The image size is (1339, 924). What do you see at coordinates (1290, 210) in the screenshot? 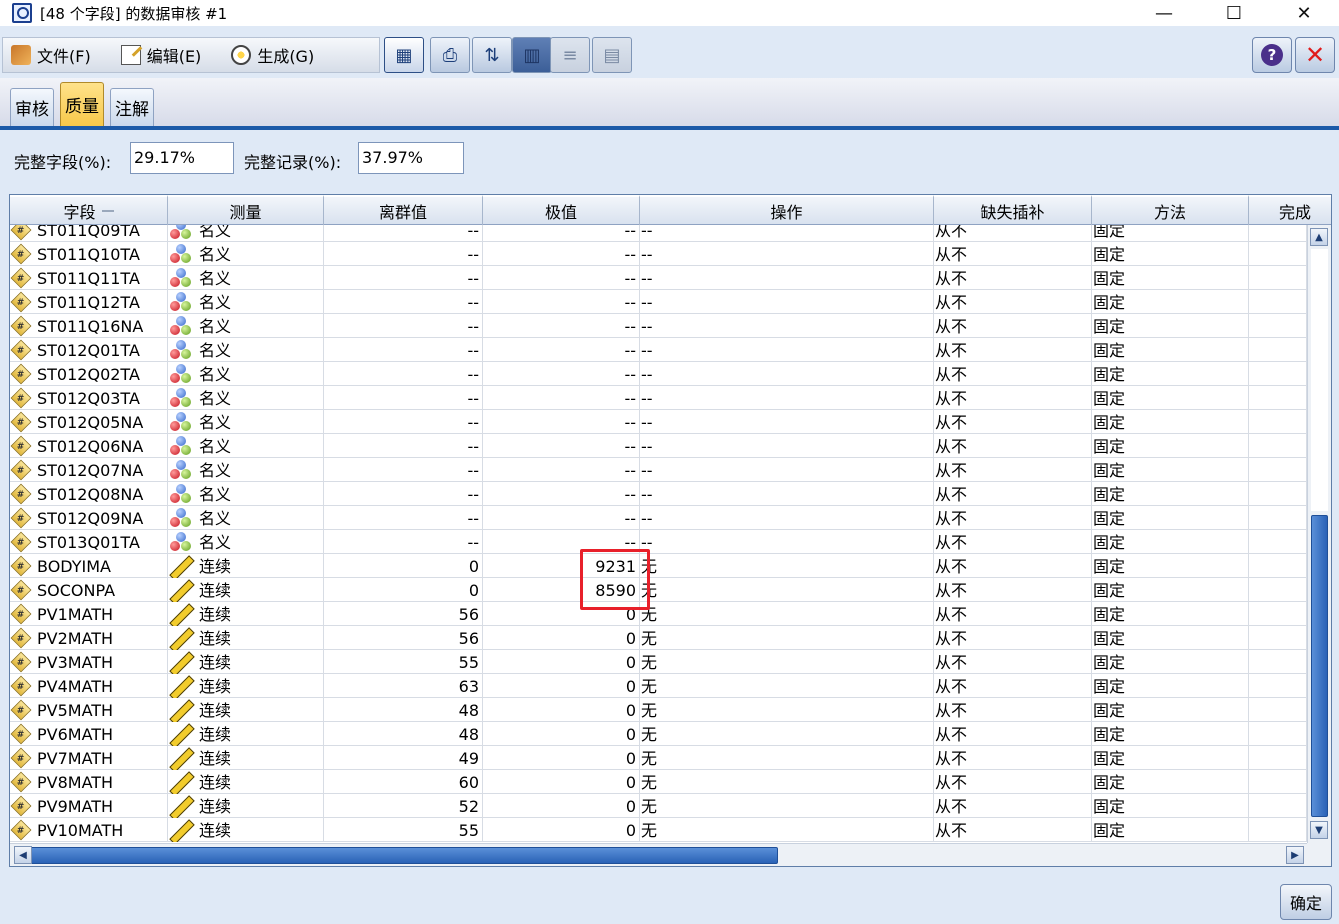
I see `column-header-complete: 完成` at bounding box center [1290, 210].